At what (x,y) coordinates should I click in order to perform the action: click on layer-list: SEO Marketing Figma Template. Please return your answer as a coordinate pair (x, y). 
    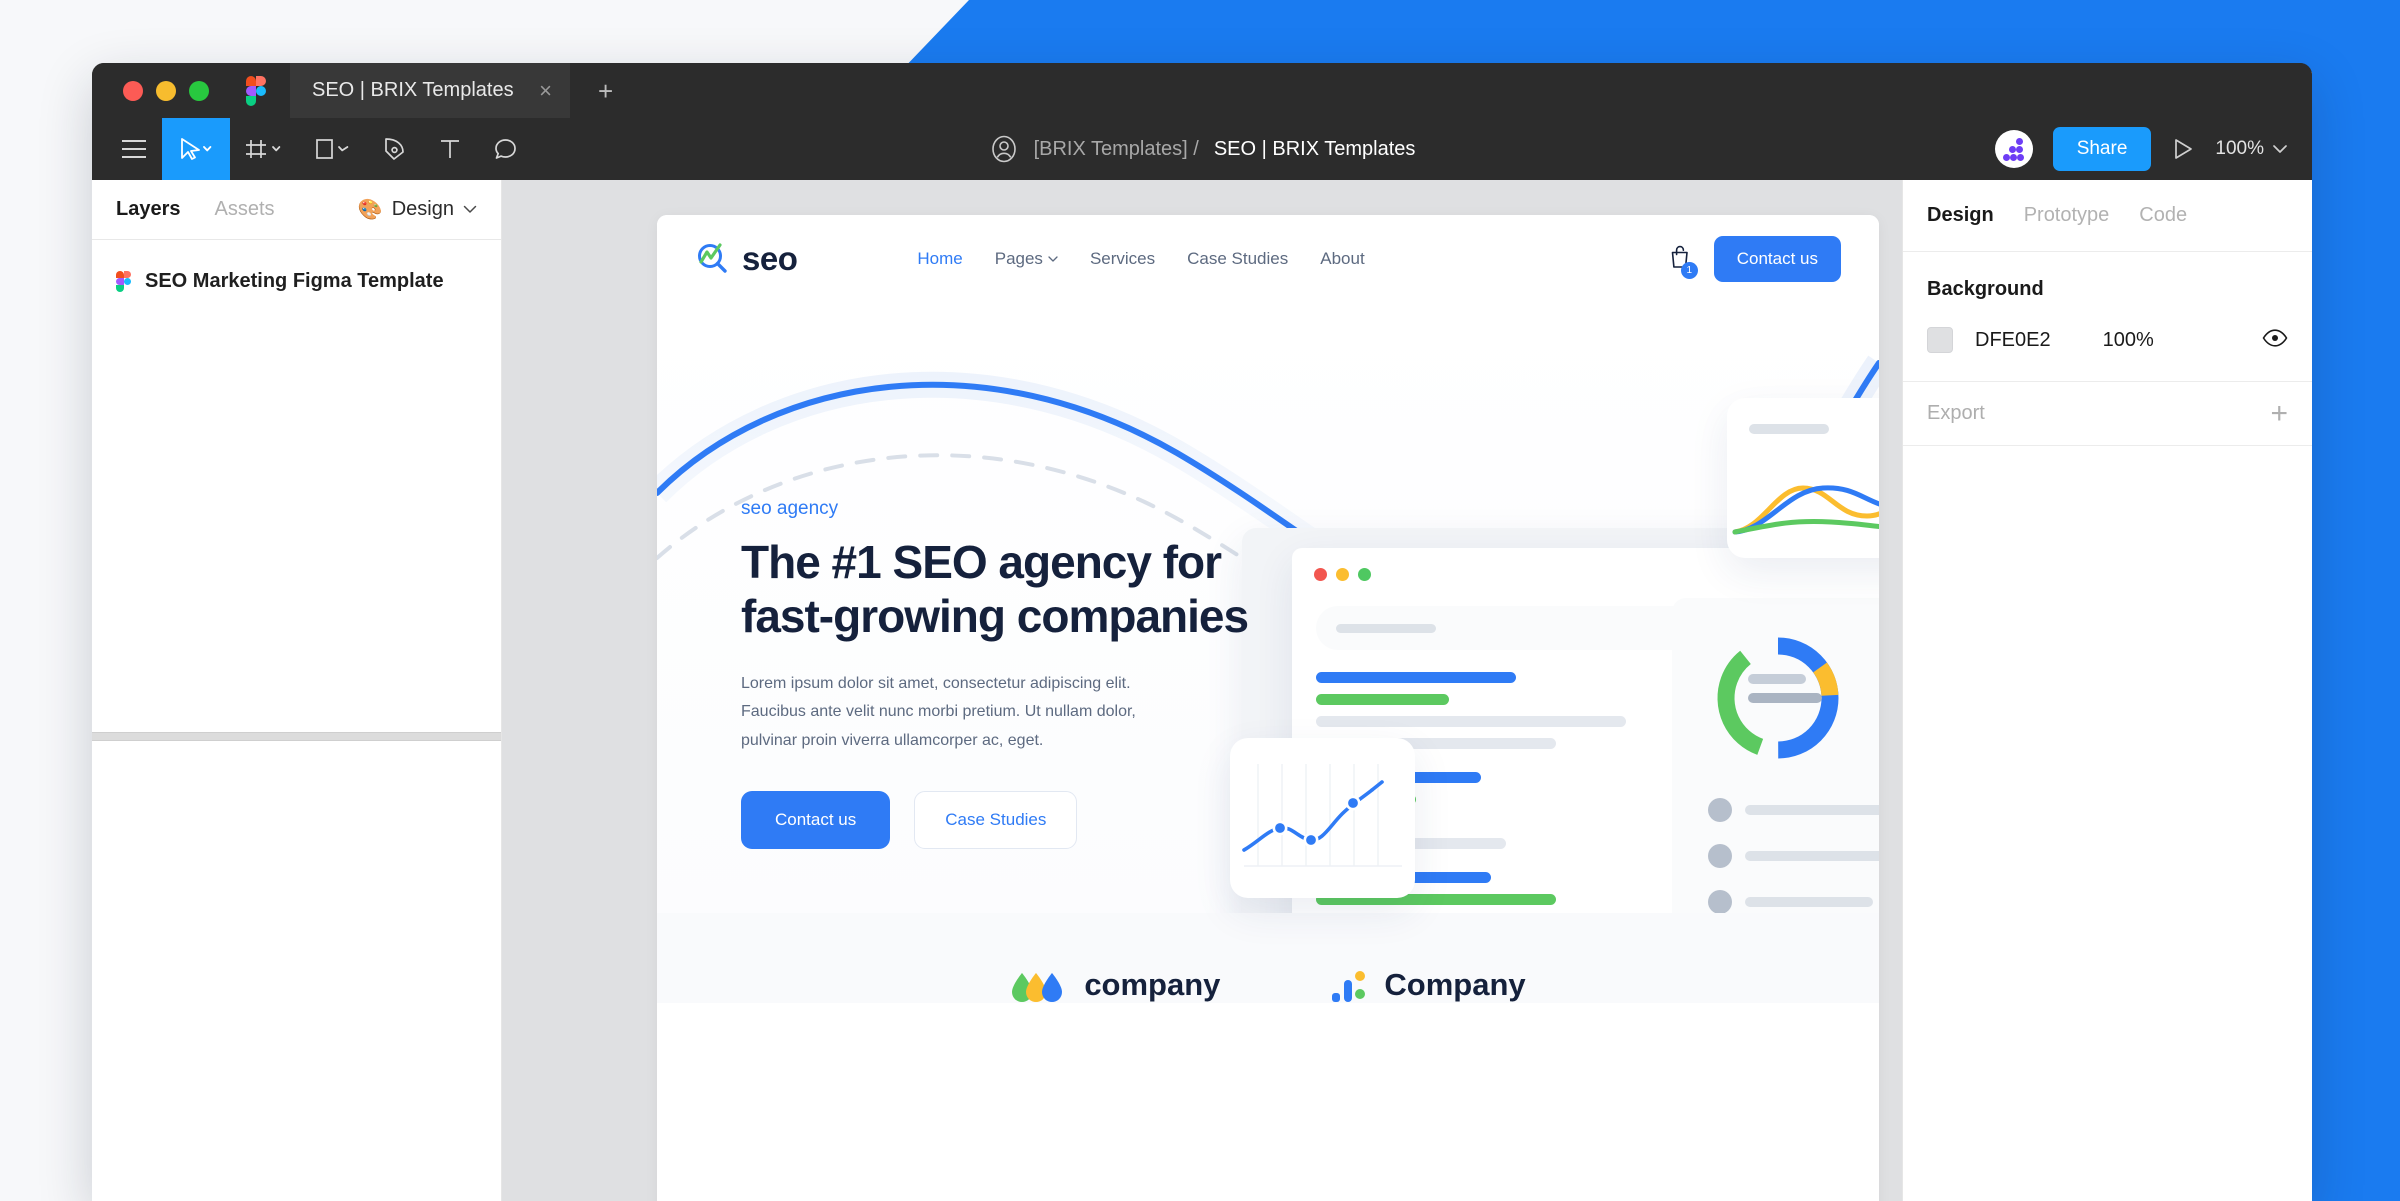
    Looking at the image, I should click on (296, 486).